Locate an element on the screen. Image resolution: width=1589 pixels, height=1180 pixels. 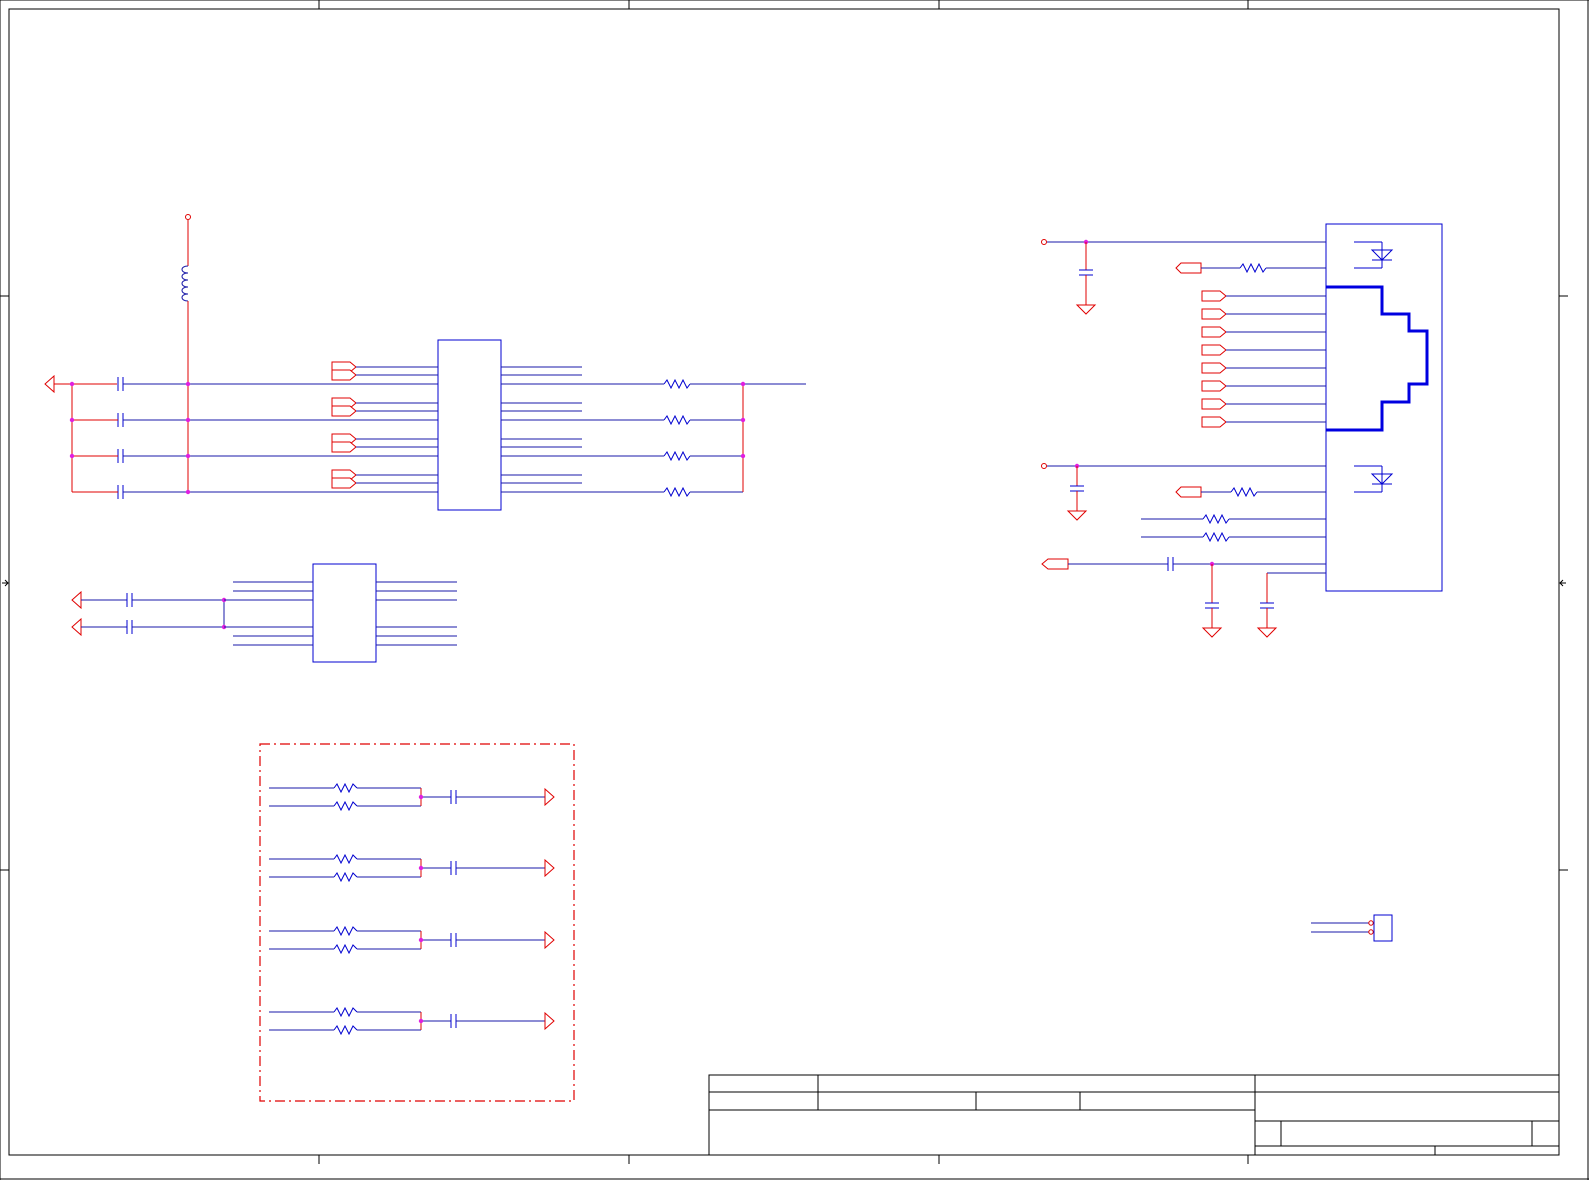
rj45-signal-ports is located at coordinates (1214, 359).